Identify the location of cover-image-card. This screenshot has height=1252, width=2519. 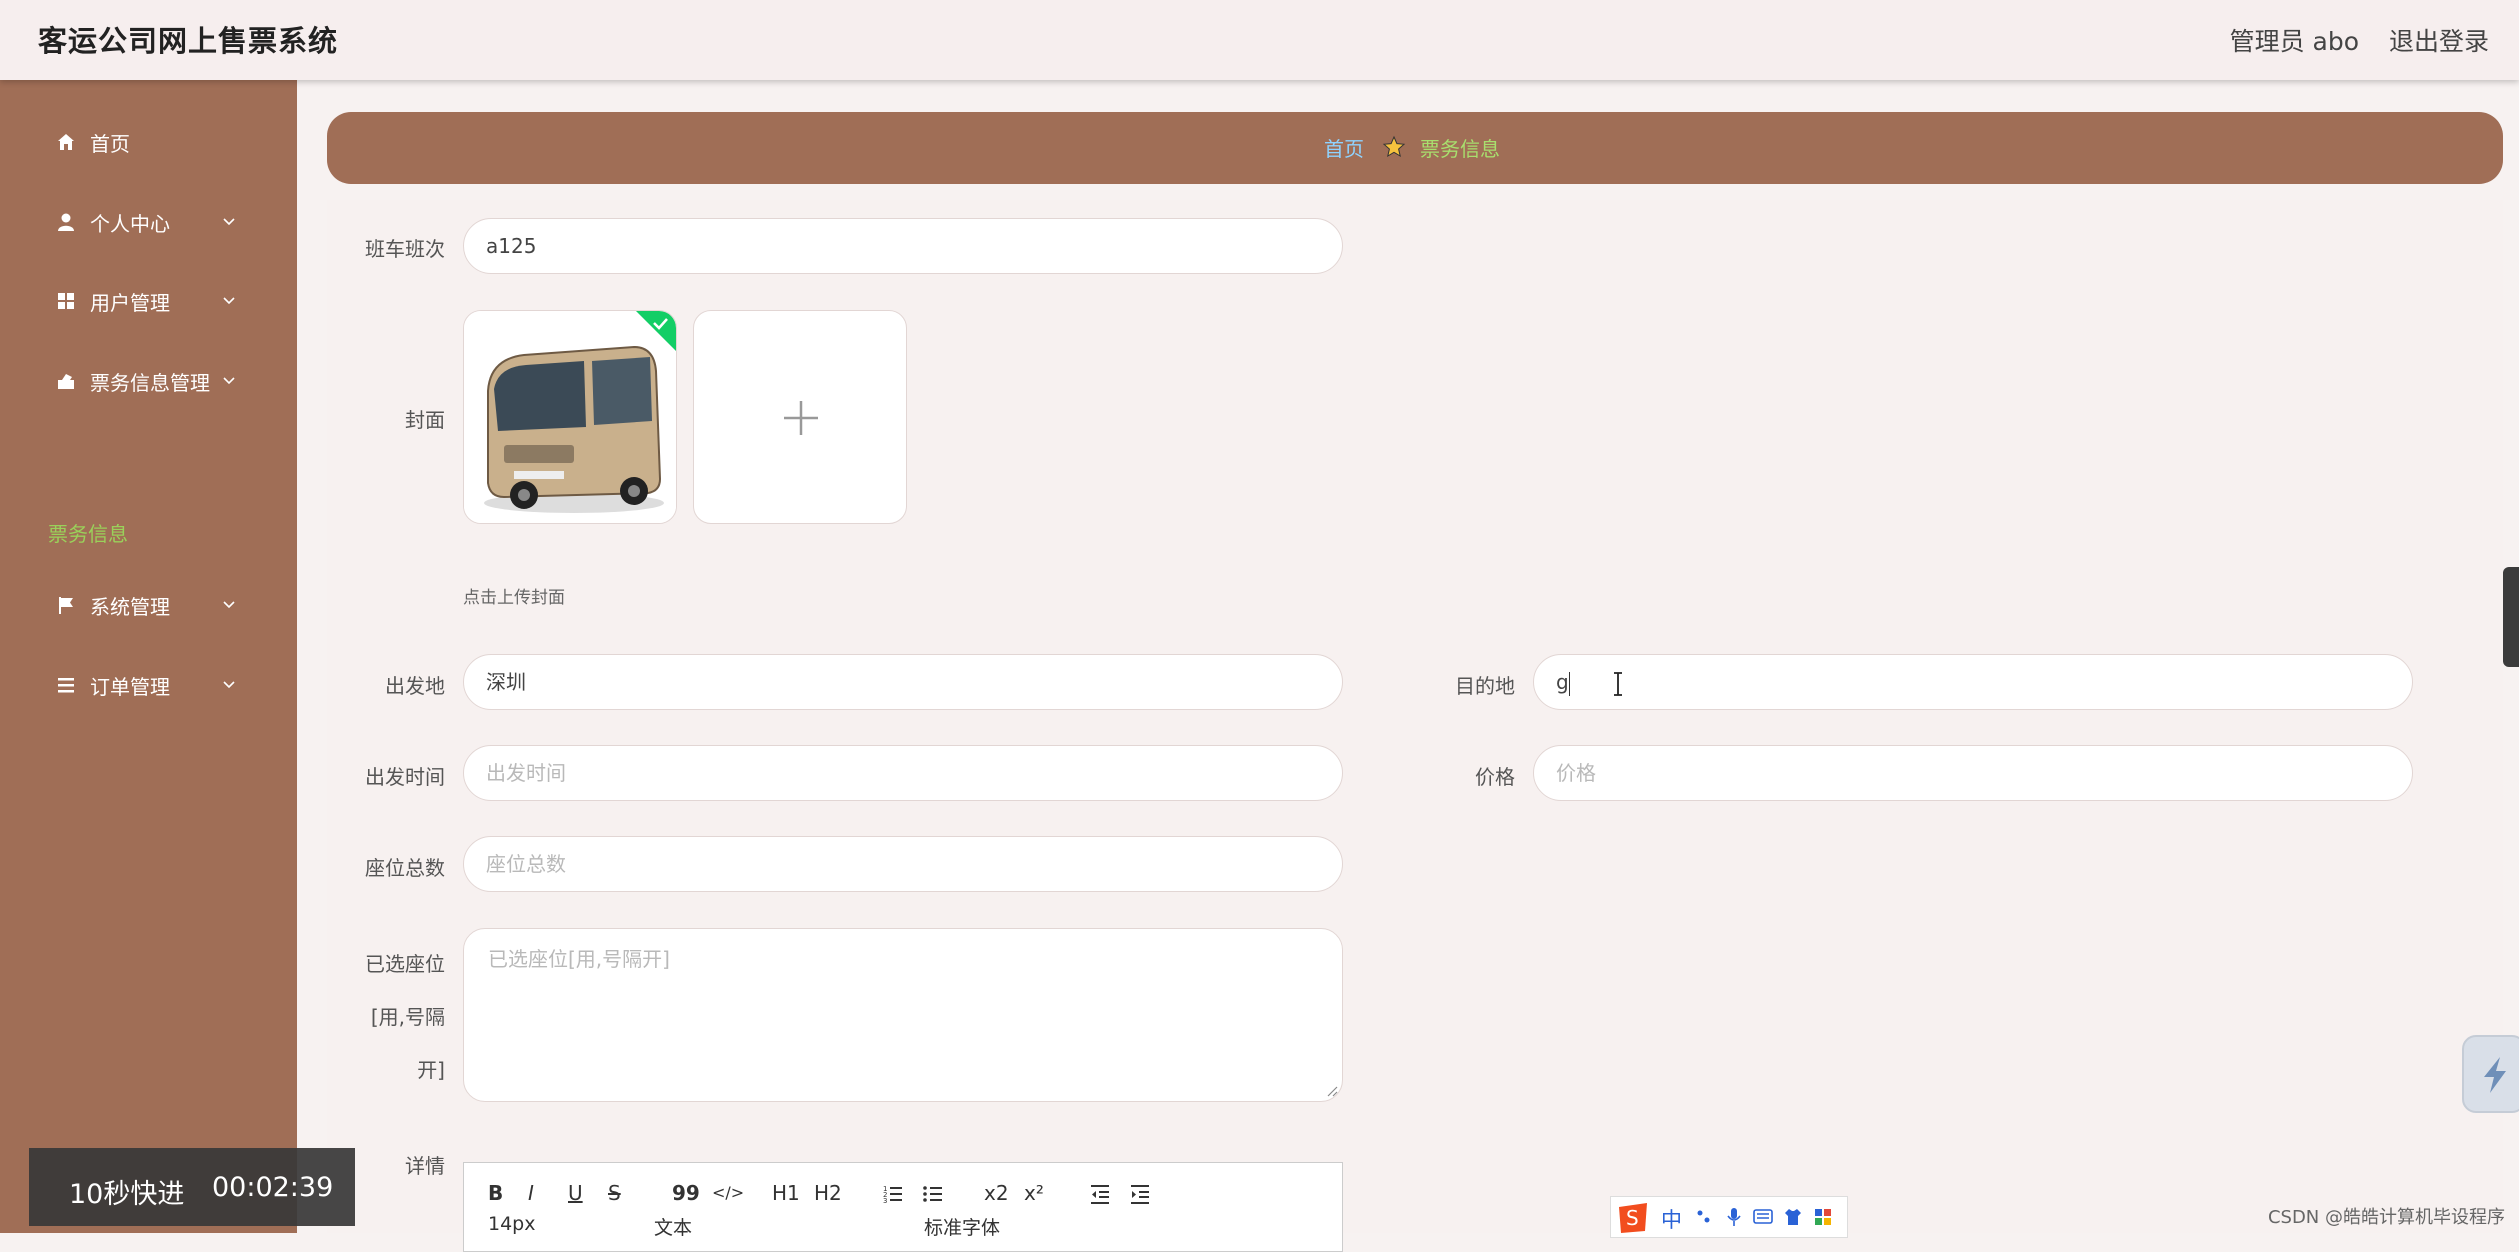
(570, 417).